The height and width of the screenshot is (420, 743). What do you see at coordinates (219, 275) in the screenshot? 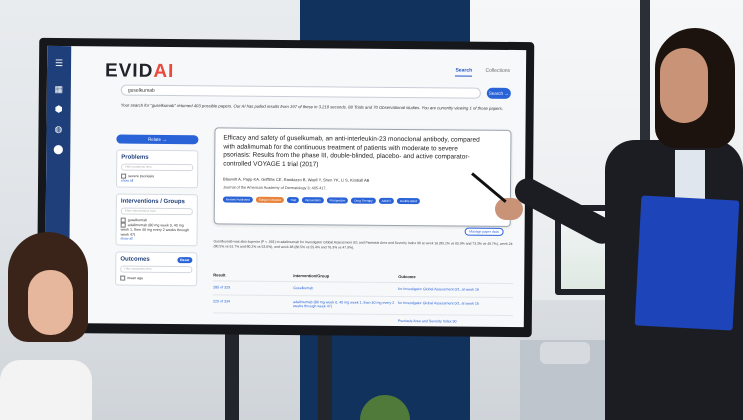
I see `column-header: Result` at bounding box center [219, 275].